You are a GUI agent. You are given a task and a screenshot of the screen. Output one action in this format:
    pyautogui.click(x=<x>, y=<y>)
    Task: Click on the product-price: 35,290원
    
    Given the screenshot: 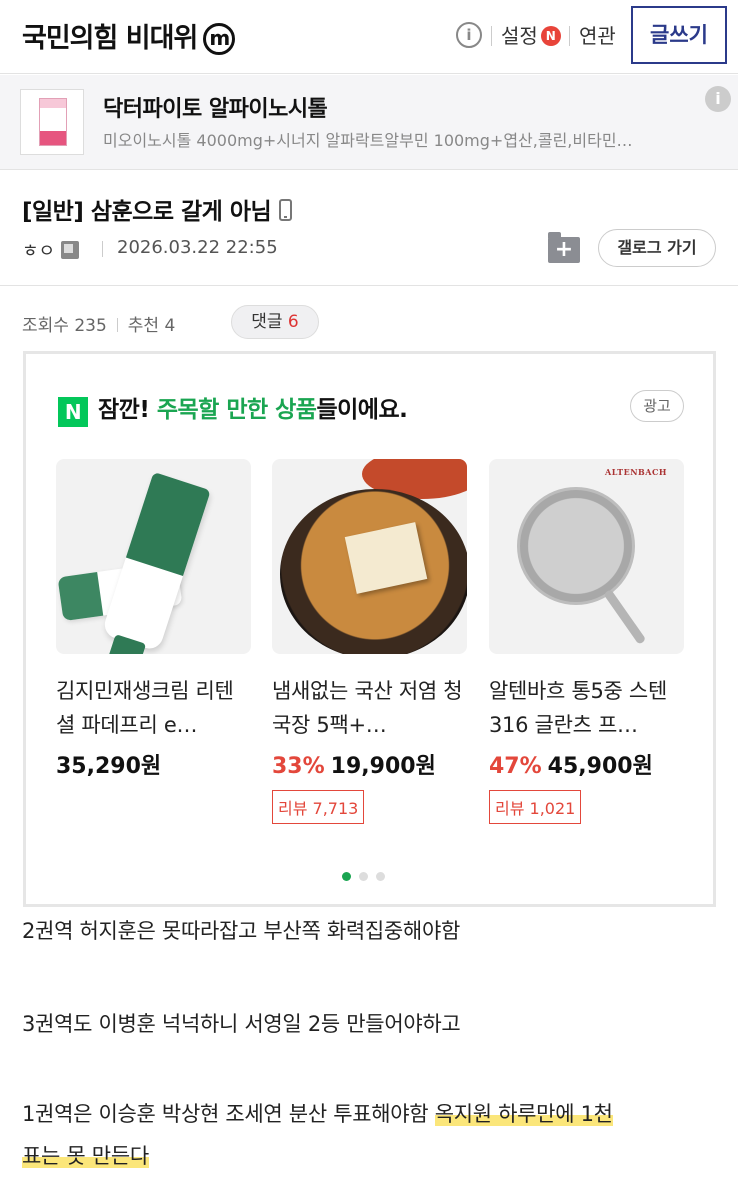 What is the action you would take?
    pyautogui.click(x=109, y=766)
    